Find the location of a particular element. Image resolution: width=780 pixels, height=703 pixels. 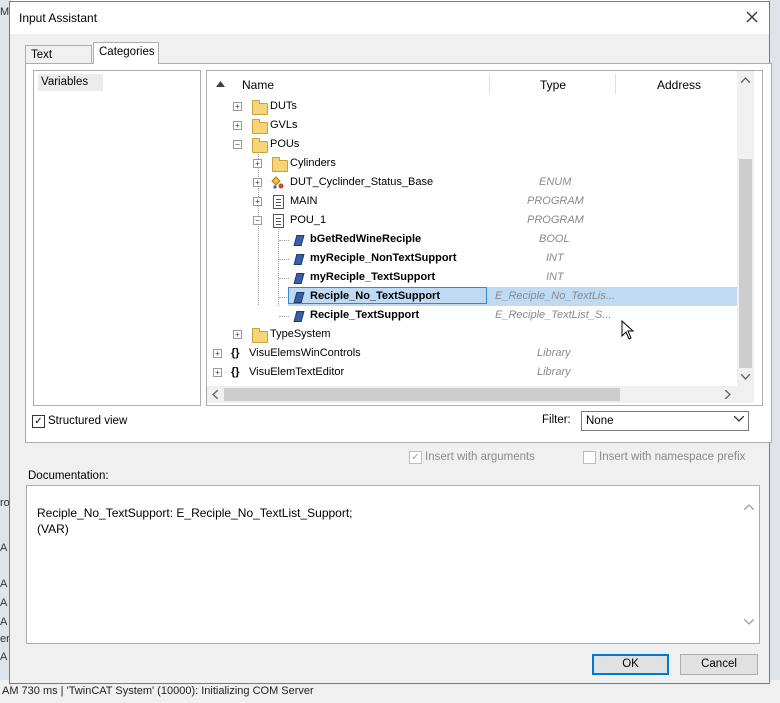

tree-row: − POU_1 PROGRAM is located at coordinates (472, 220).